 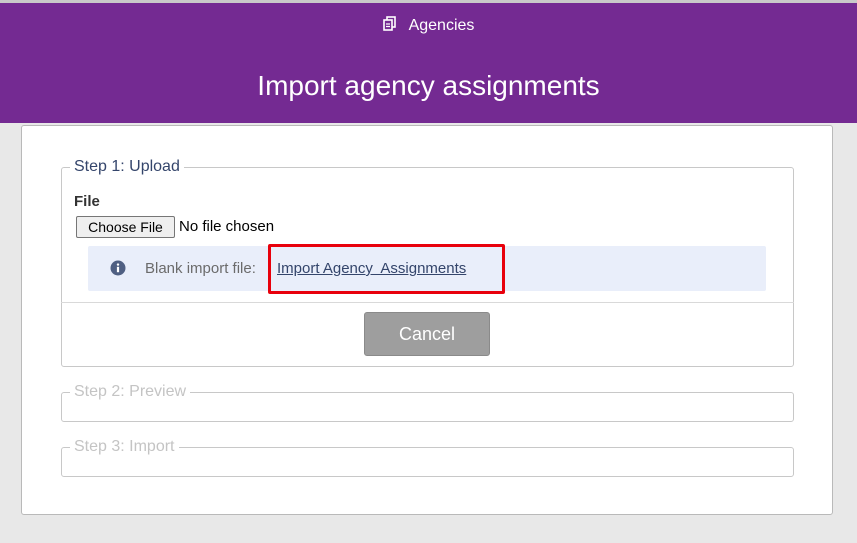 What do you see at coordinates (125, 227) in the screenshot?
I see `choose-file-button: Choose File` at bounding box center [125, 227].